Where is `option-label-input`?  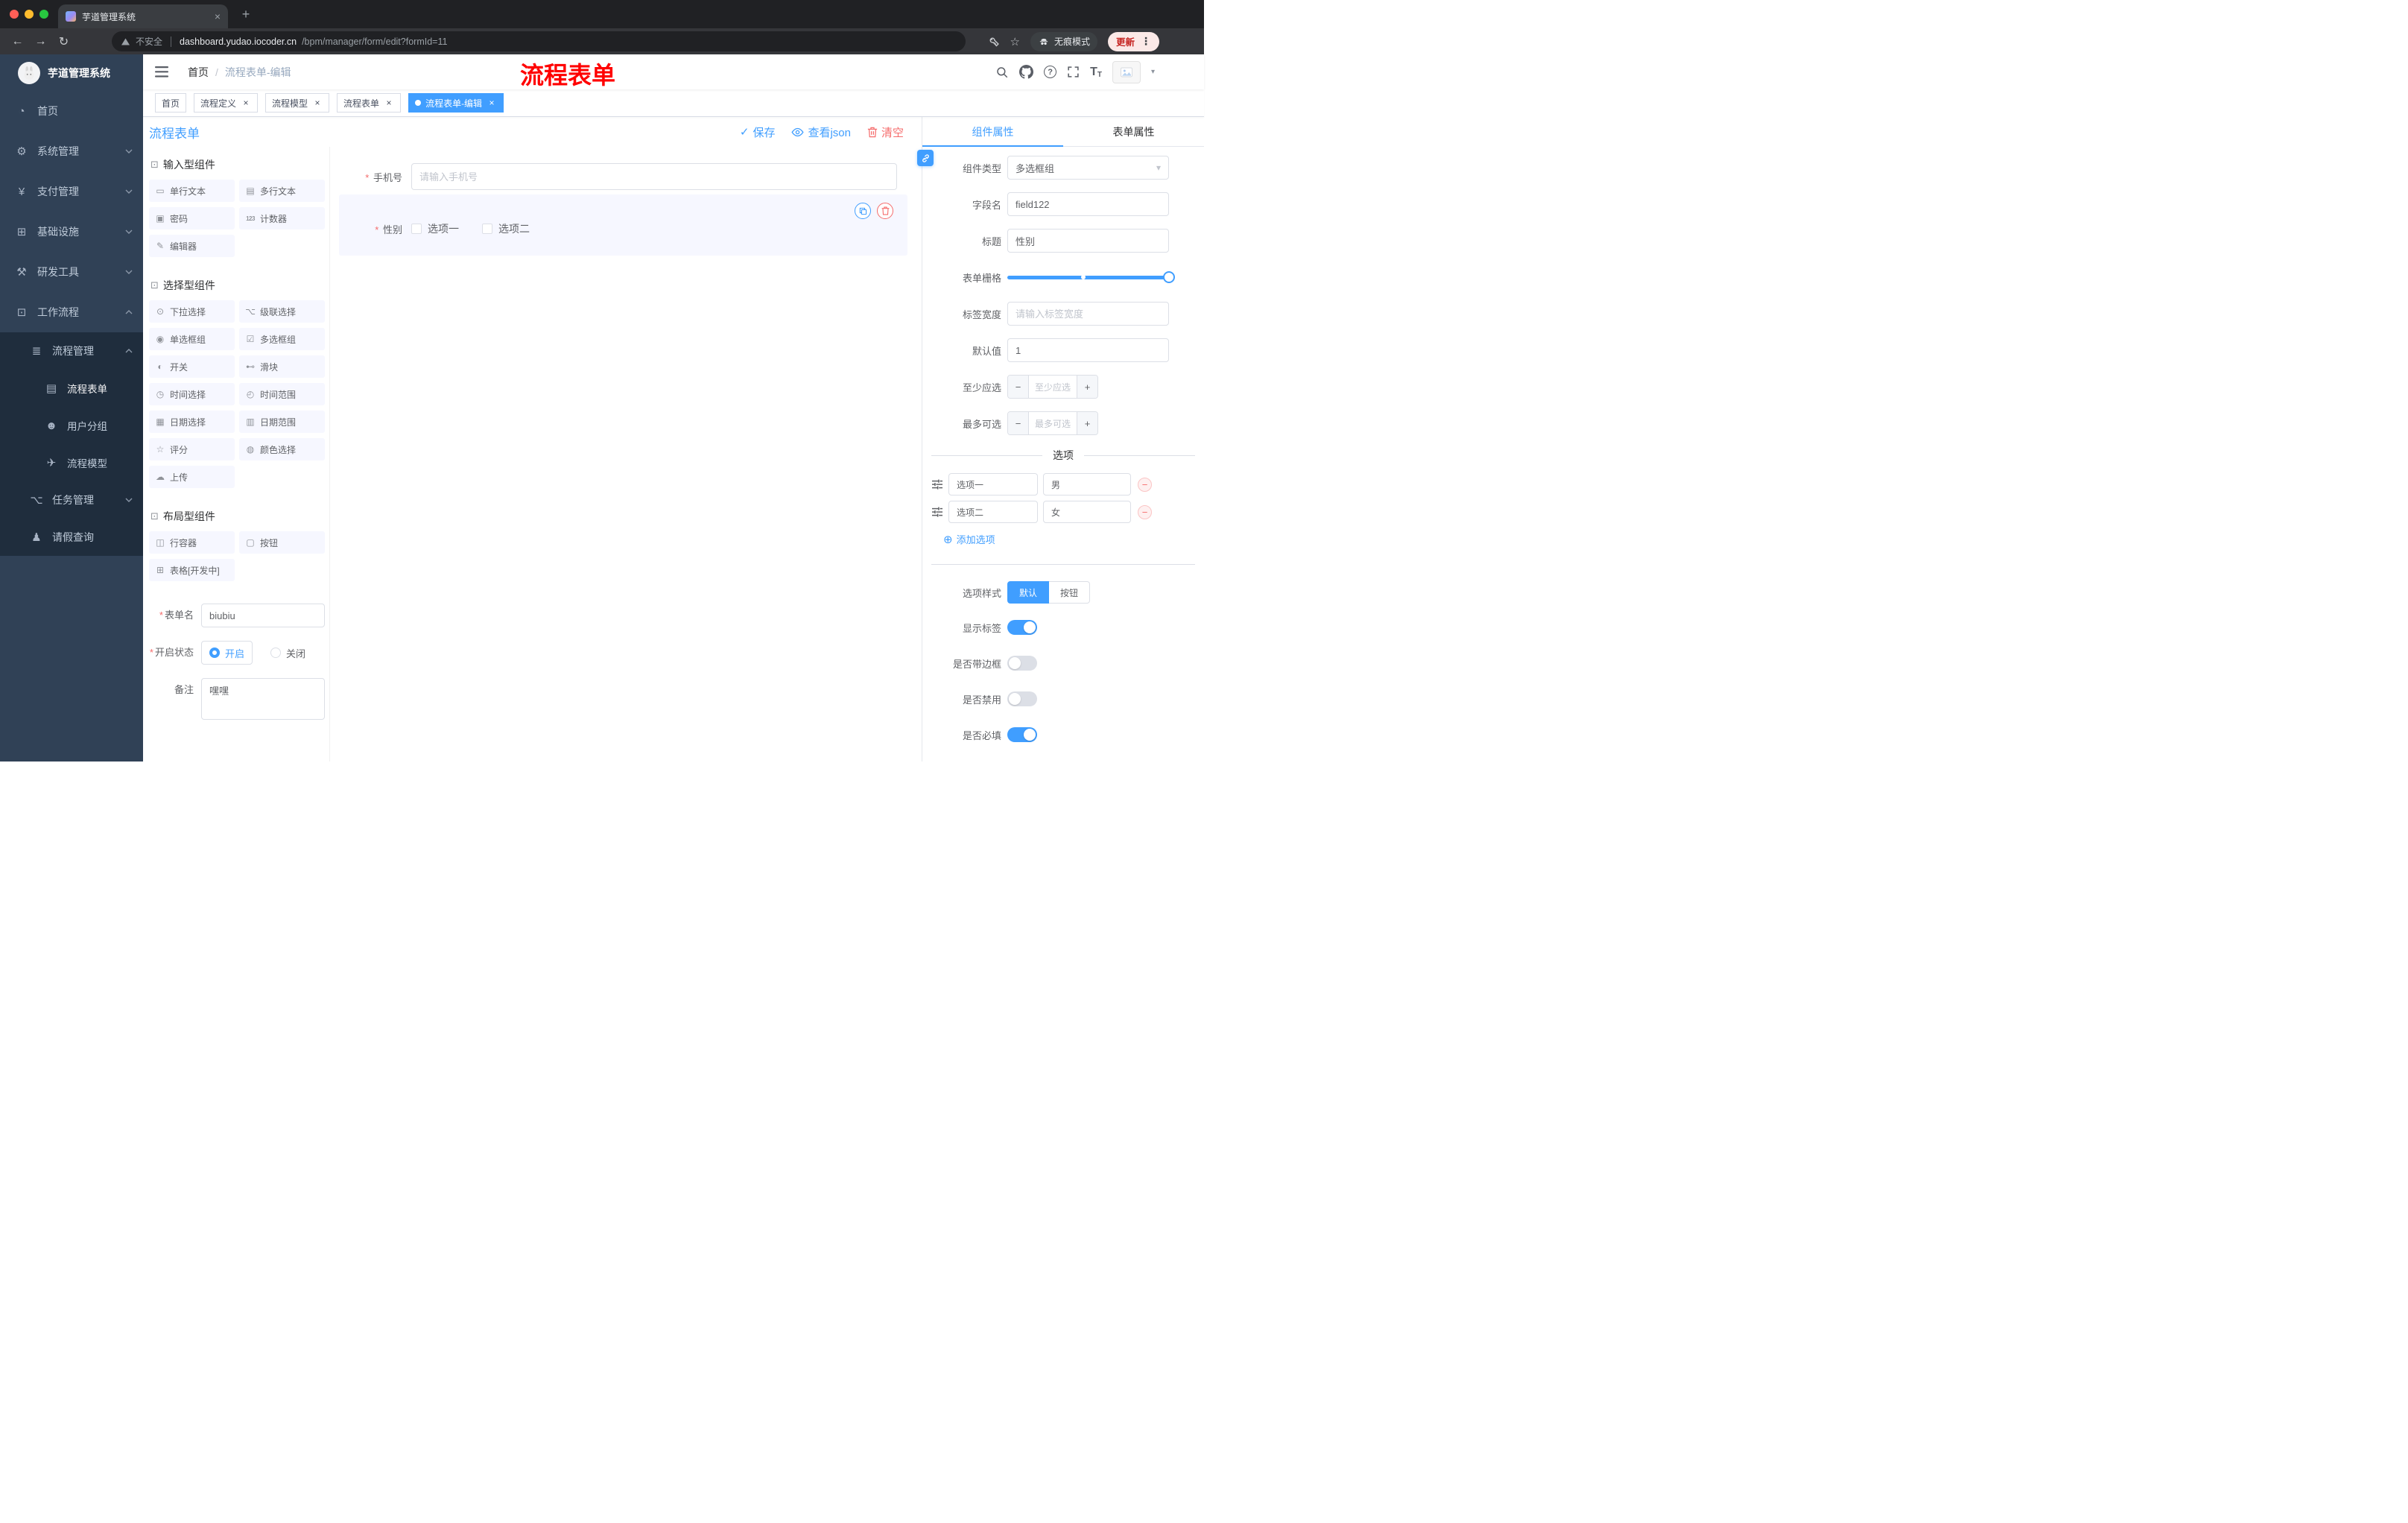
option-label-input is located at coordinates (993, 512).